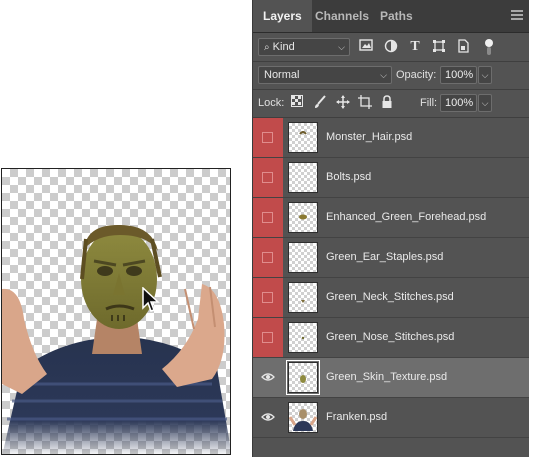 This screenshot has height=457, width=544. I want to click on filter-toggle-icon, so click(489, 46).